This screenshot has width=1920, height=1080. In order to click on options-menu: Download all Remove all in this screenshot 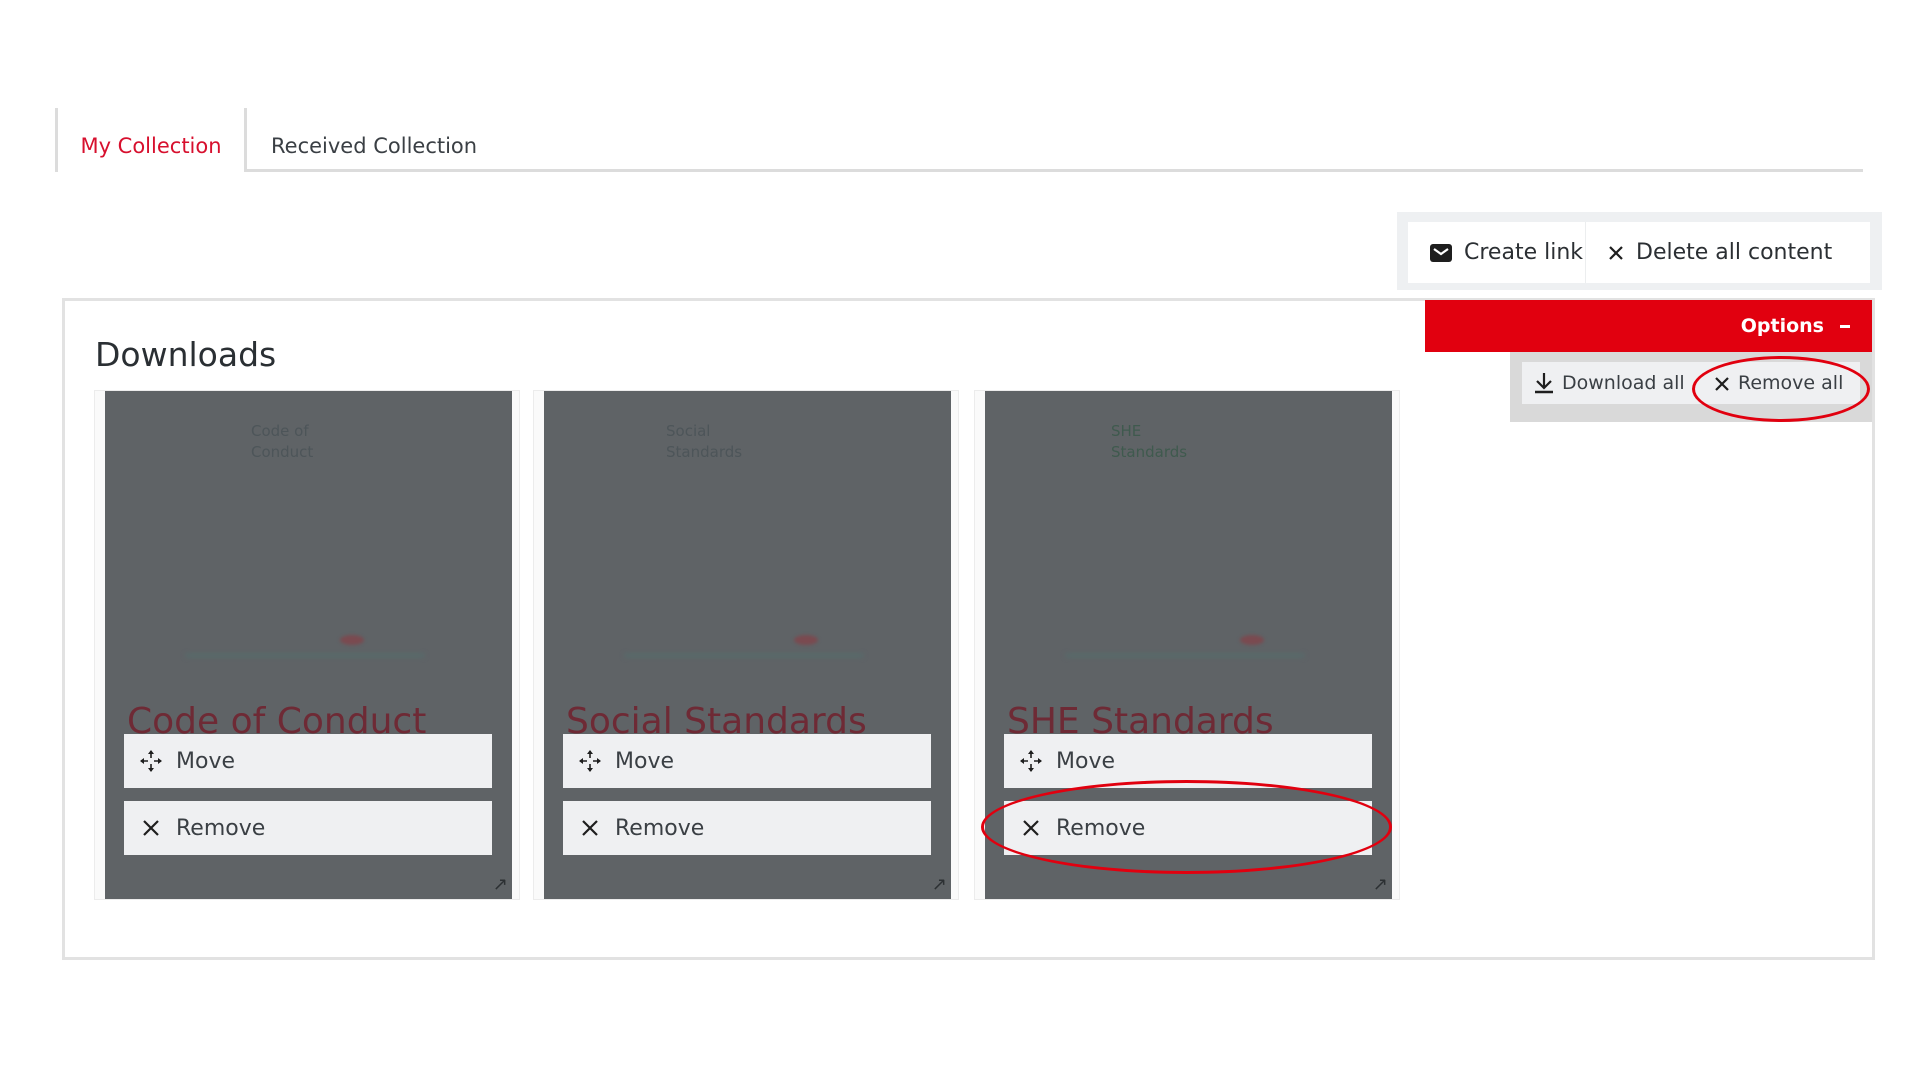, I will do `click(1691, 387)`.